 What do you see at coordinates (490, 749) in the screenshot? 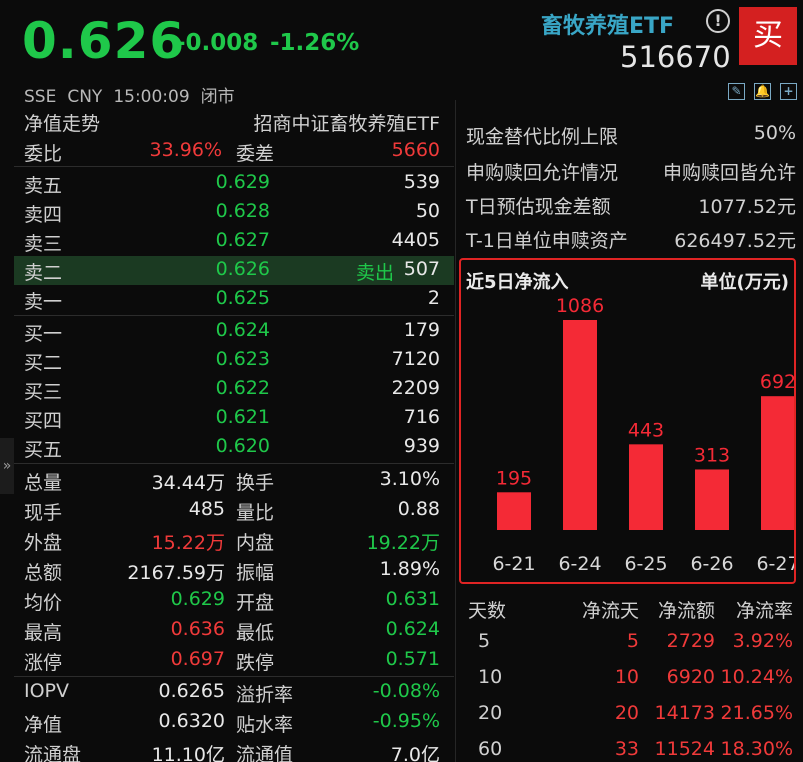
I see `flow-cell: 60` at bounding box center [490, 749].